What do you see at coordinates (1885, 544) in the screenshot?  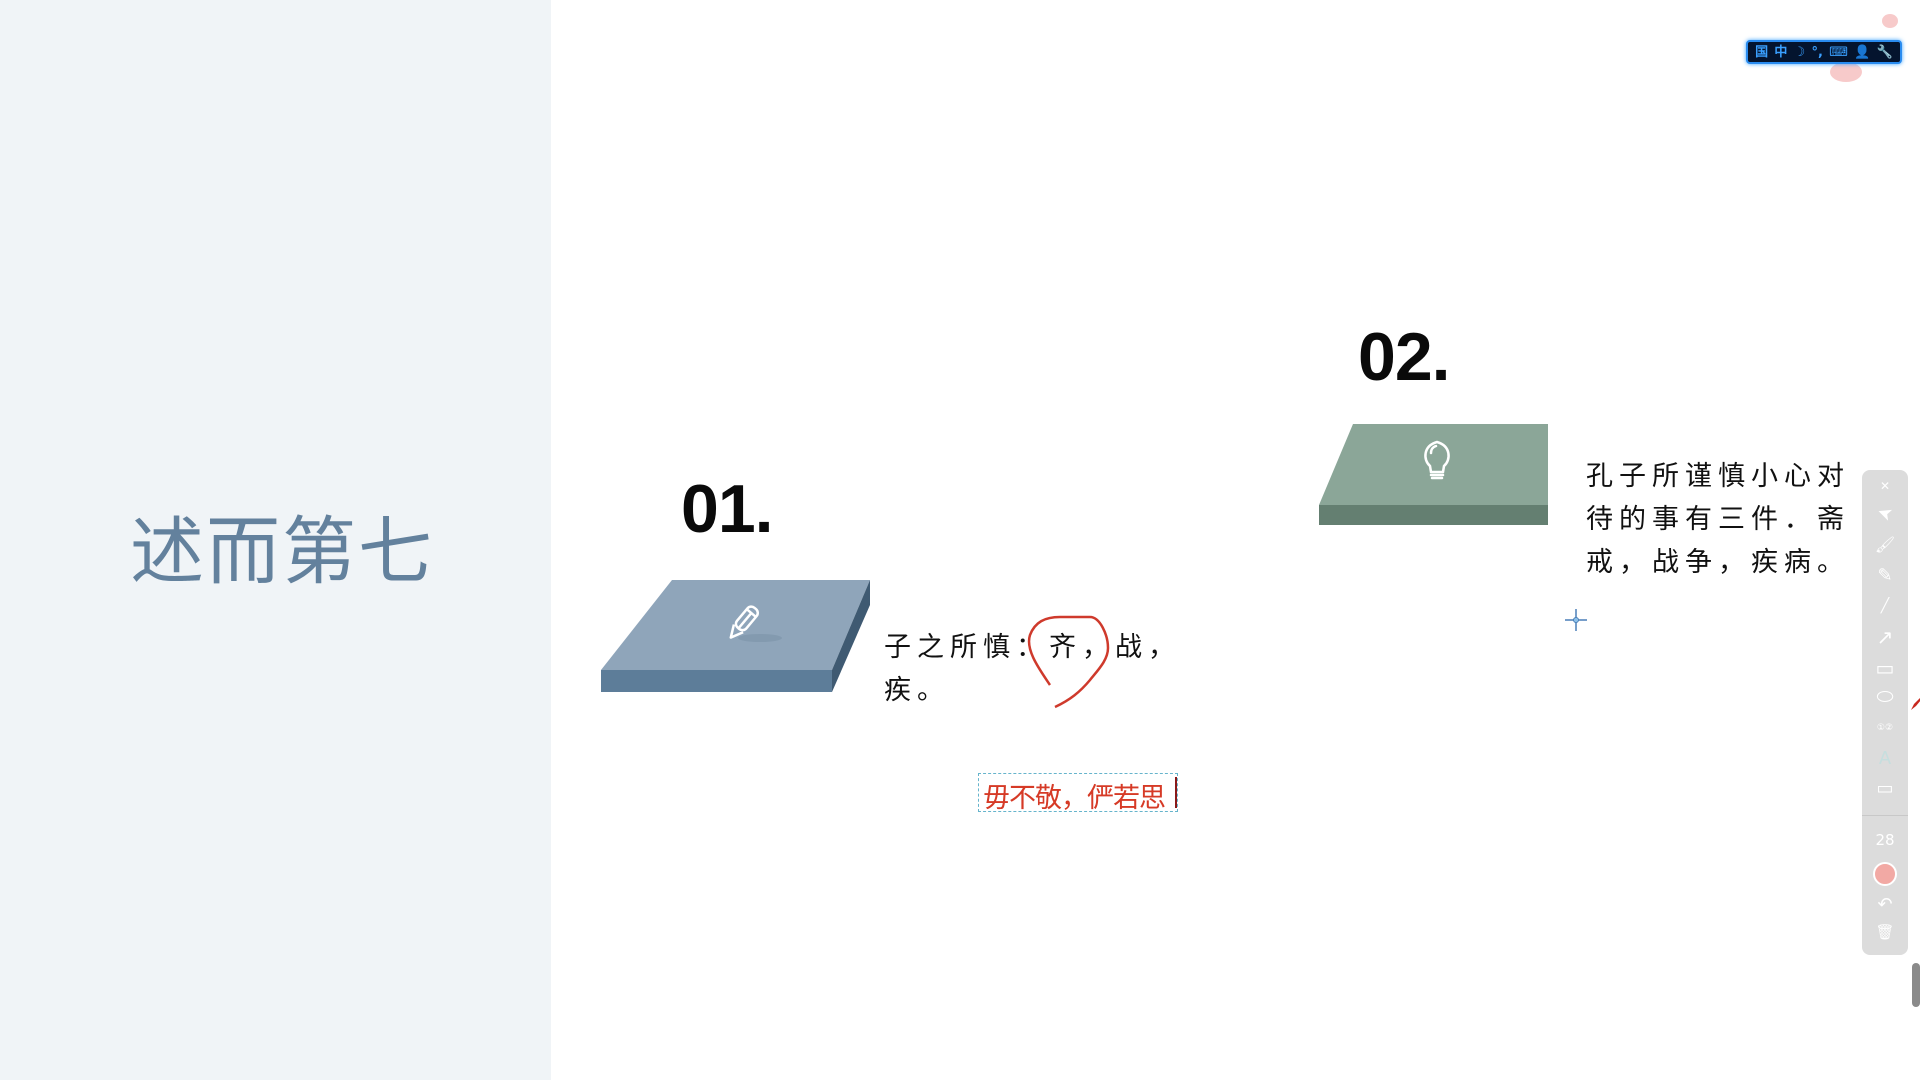 I see `brush-icon: 🖌` at bounding box center [1885, 544].